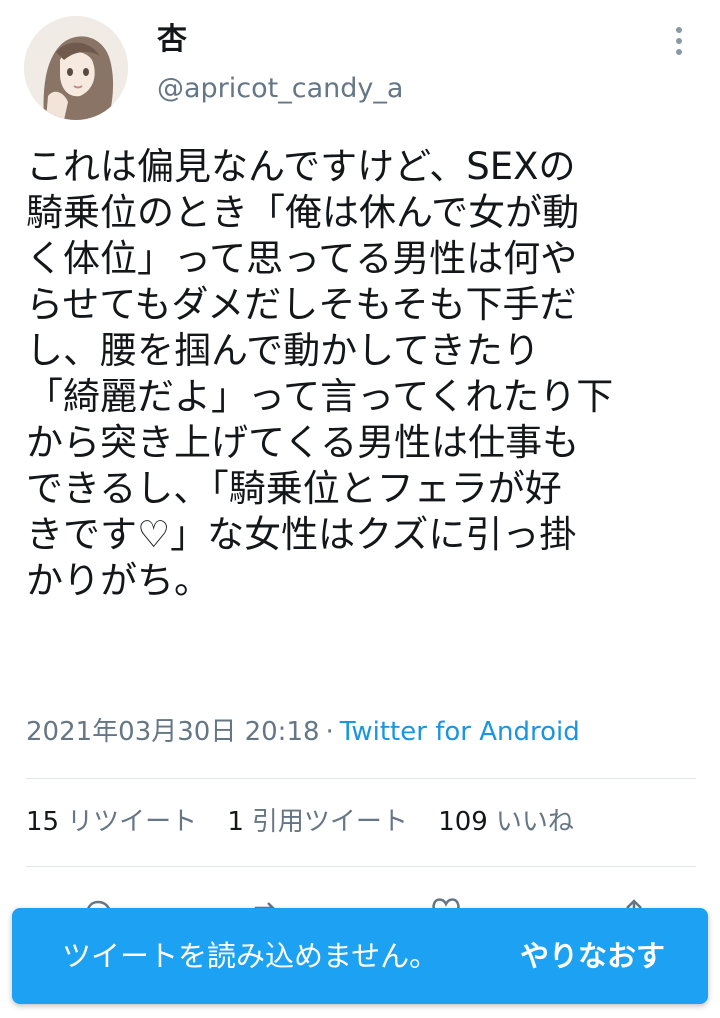  I want to click on tweet-line: し、腰を掴んで動かしてきたり, so click(283, 350).